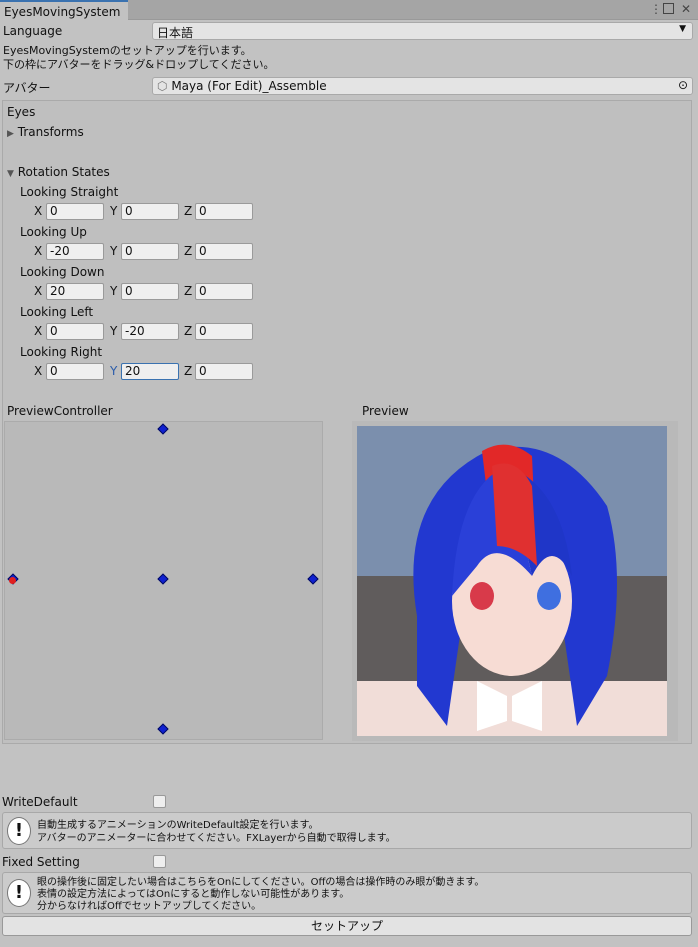 Image resolution: width=698 pixels, height=947 pixels. Describe the element at coordinates (347, 926) in the screenshot. I see `setup-button: セットアップ` at that location.